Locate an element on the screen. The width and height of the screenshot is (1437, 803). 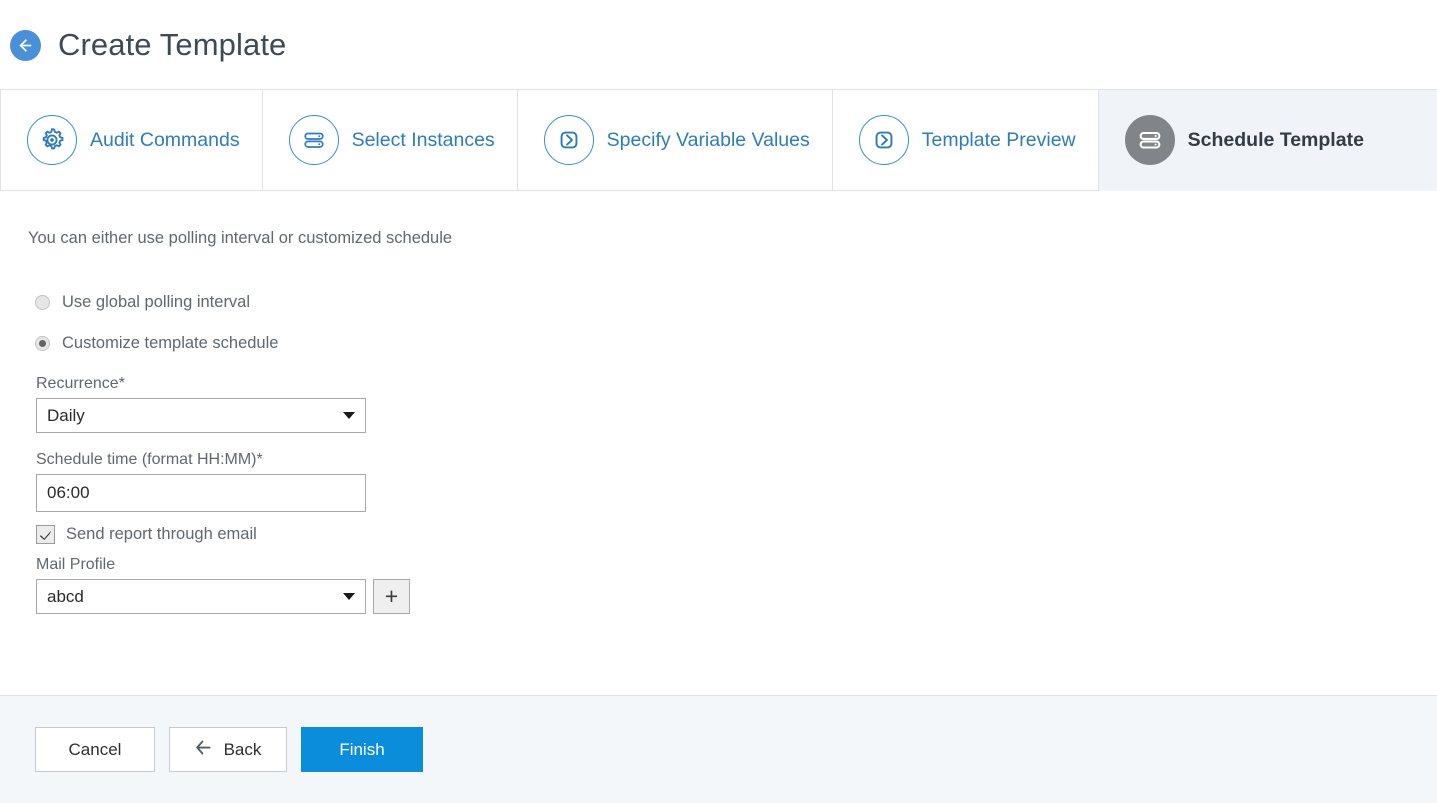
page-header: Create Template is located at coordinates (718, 44).